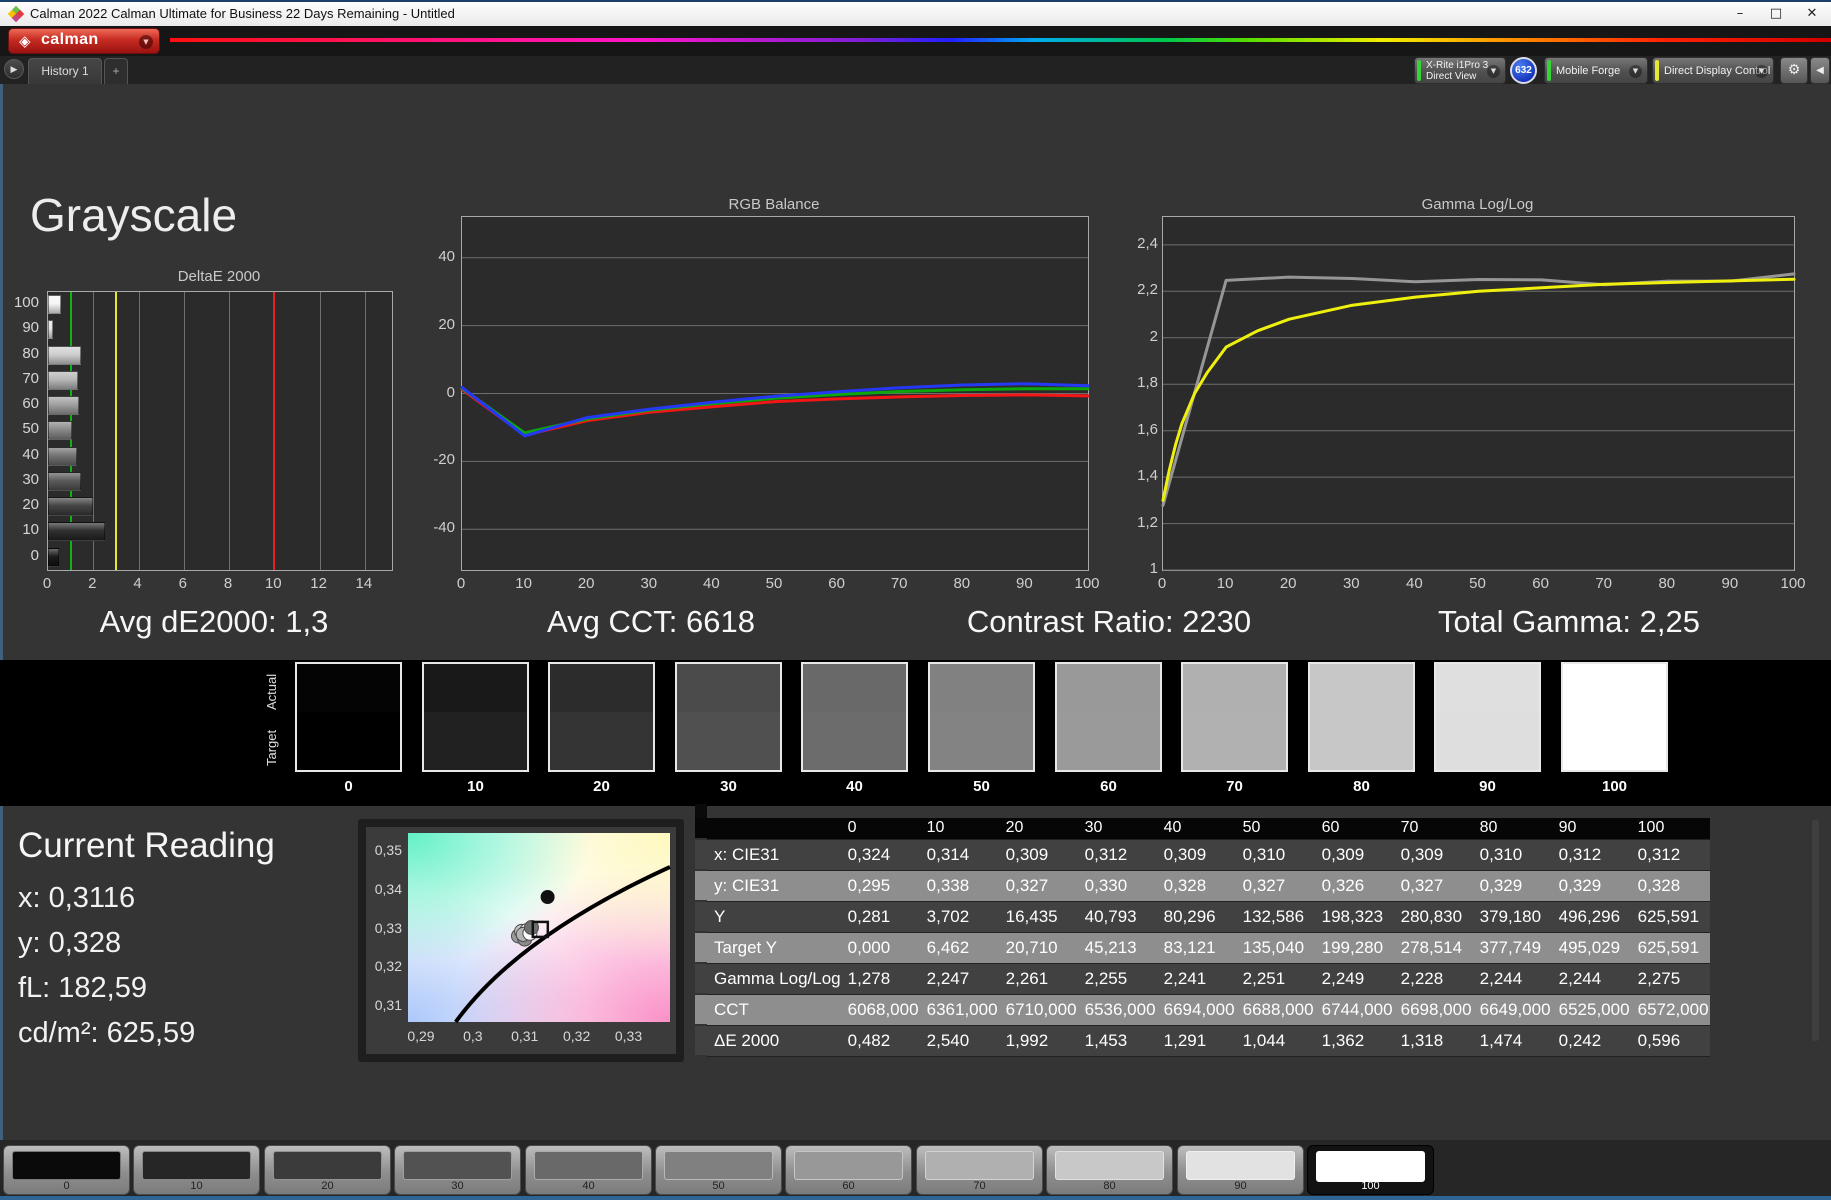  I want to click on grayscale-patch-button: 0, so click(66, 1170).